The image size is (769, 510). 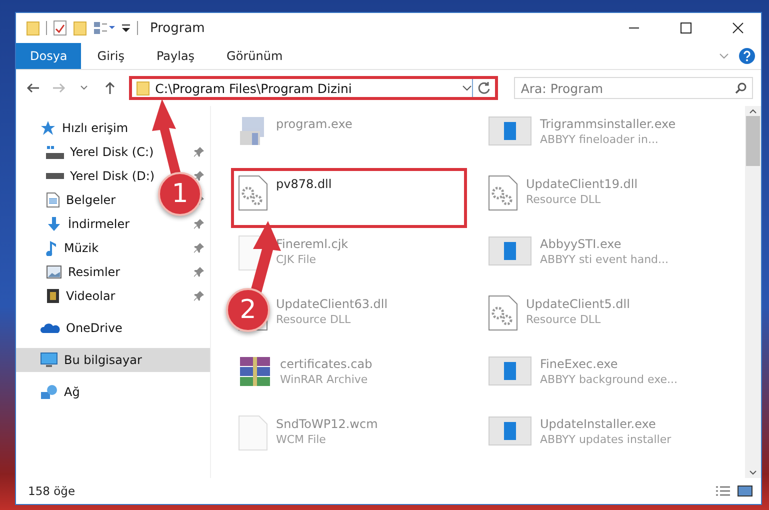 What do you see at coordinates (686, 28) in the screenshot?
I see `maximize-icon` at bounding box center [686, 28].